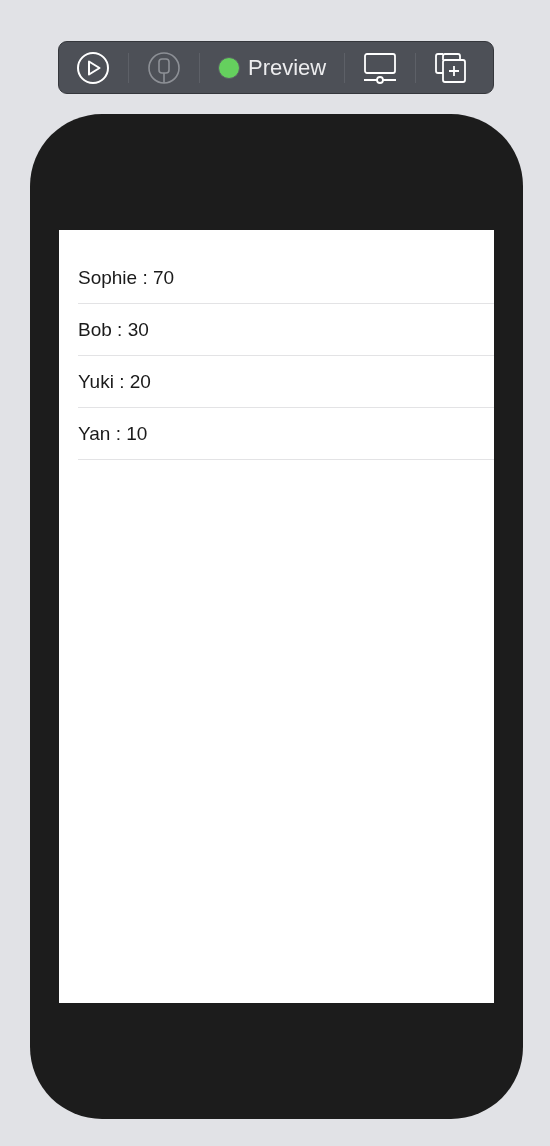 The image size is (550, 1146). I want to click on device-settings-button, so click(380, 67).